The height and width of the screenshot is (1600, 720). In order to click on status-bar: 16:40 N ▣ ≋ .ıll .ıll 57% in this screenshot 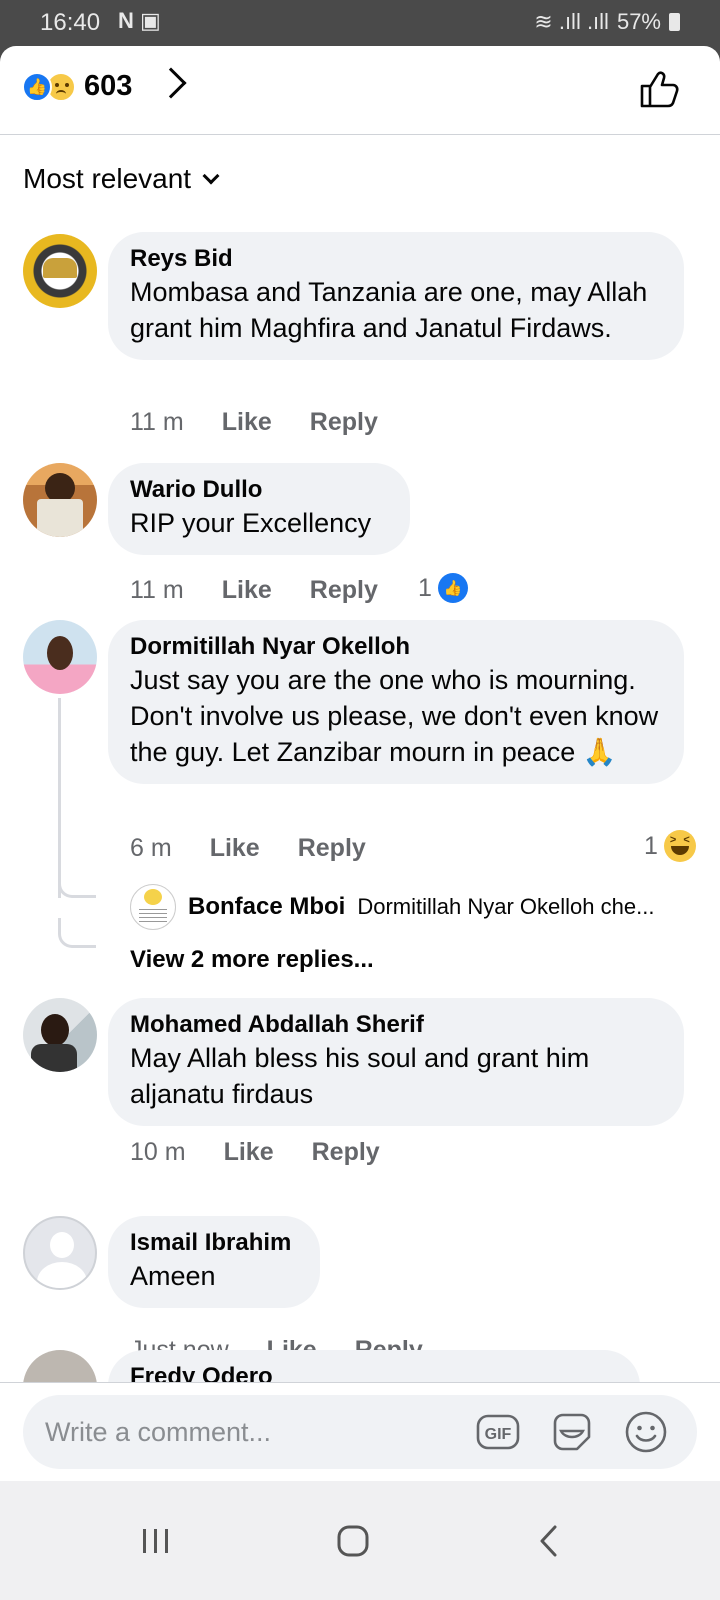, I will do `click(360, 23)`.